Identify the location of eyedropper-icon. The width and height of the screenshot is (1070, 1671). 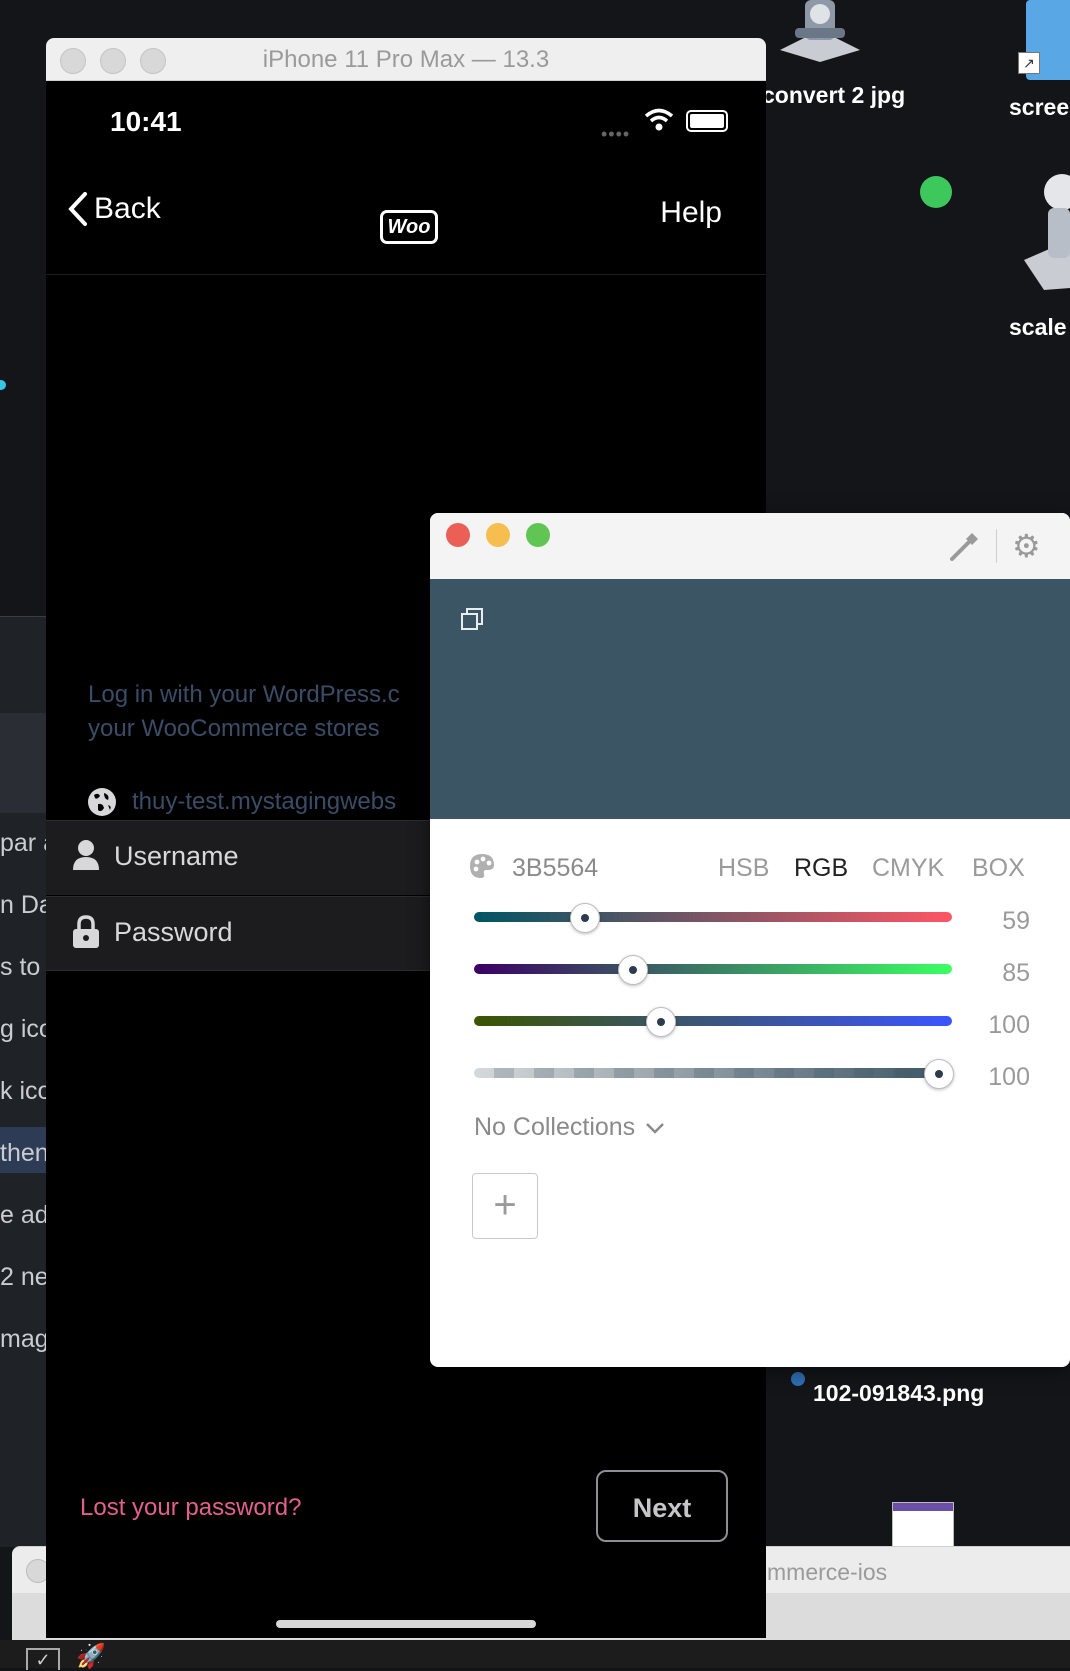
(964, 549).